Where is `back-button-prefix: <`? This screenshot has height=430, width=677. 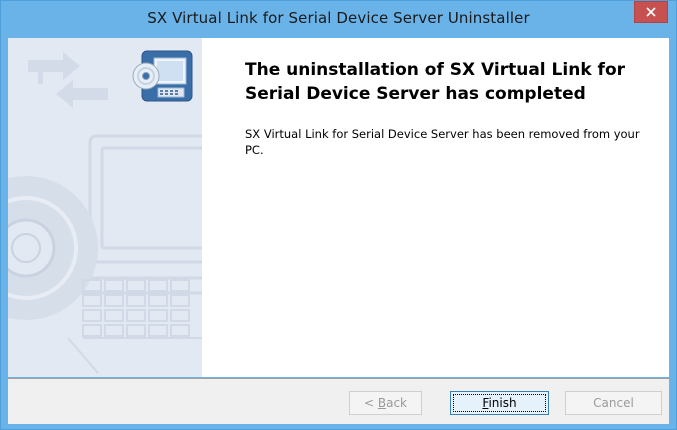 back-button-prefix: < is located at coordinates (370, 403).